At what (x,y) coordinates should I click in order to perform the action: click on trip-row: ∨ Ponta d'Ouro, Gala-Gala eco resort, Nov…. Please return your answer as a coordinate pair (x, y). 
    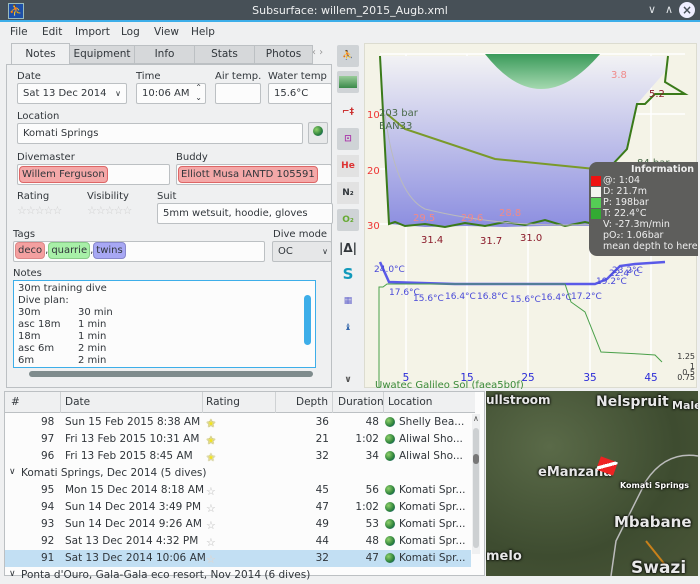
    Looking at the image, I should click on (238, 575).